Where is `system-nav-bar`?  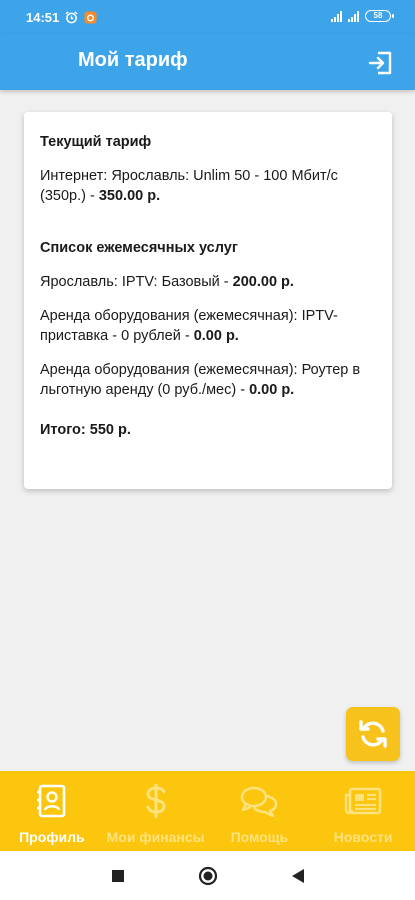 system-nav-bar is located at coordinates (207, 875).